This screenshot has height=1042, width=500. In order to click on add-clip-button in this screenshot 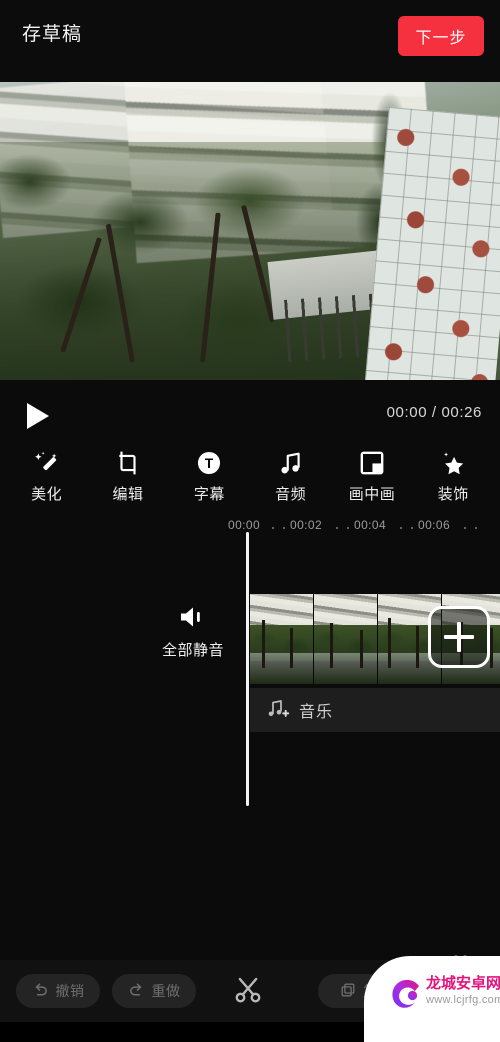, I will do `click(459, 637)`.